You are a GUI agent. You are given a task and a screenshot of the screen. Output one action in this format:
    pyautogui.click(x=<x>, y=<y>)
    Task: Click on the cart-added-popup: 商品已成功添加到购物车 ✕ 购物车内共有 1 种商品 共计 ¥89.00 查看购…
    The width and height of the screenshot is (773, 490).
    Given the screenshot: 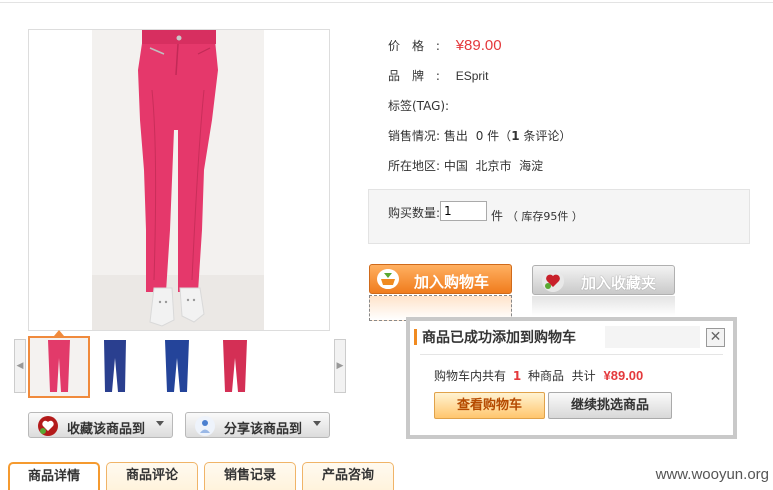 What is the action you would take?
    pyautogui.click(x=571, y=378)
    